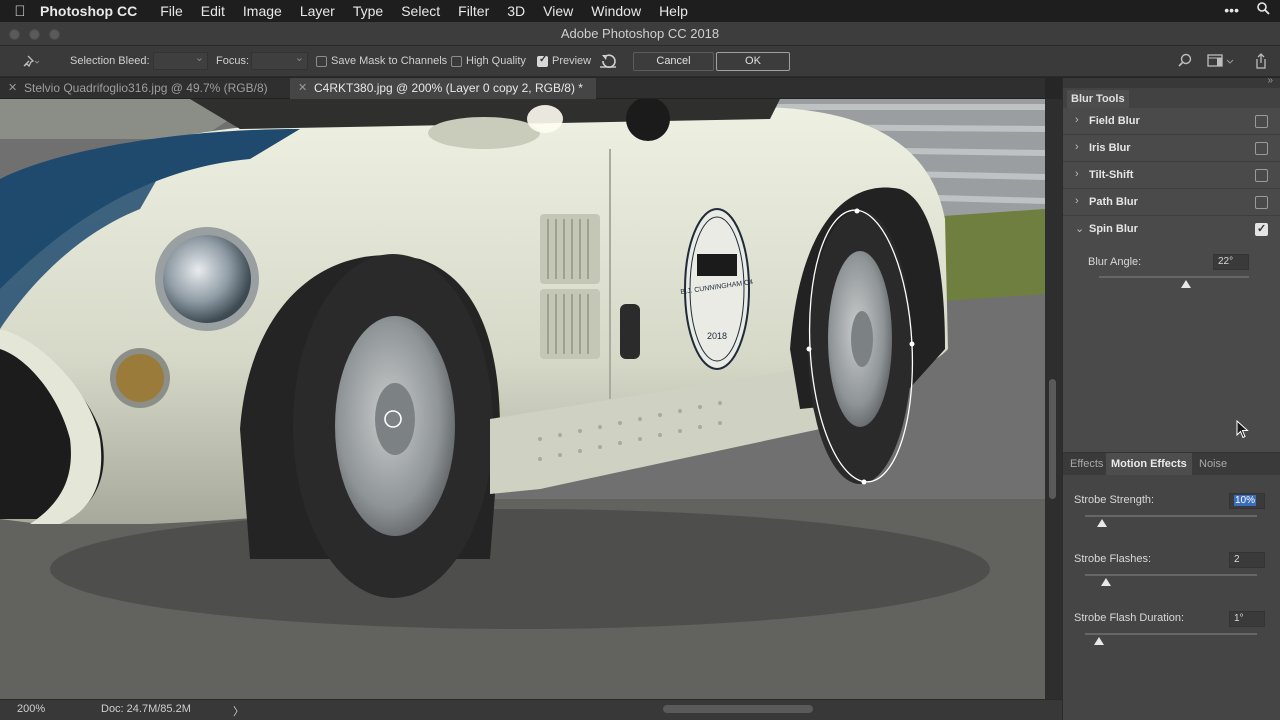 The image size is (1280, 720). What do you see at coordinates (1113, 229) in the screenshot?
I see `tool-label: Spin Blur` at bounding box center [1113, 229].